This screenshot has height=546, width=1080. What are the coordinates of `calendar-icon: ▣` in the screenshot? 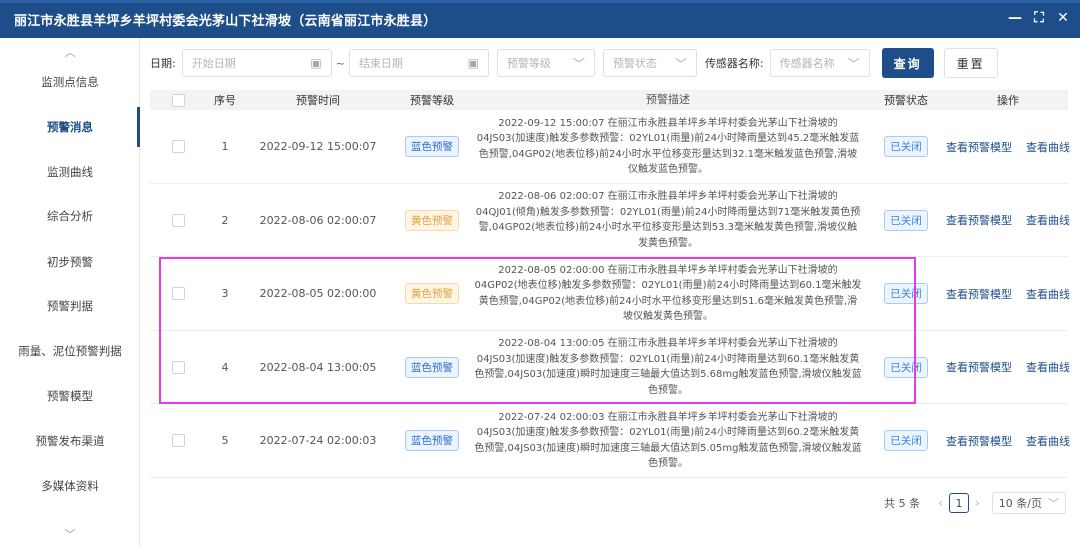 It's located at (473, 63).